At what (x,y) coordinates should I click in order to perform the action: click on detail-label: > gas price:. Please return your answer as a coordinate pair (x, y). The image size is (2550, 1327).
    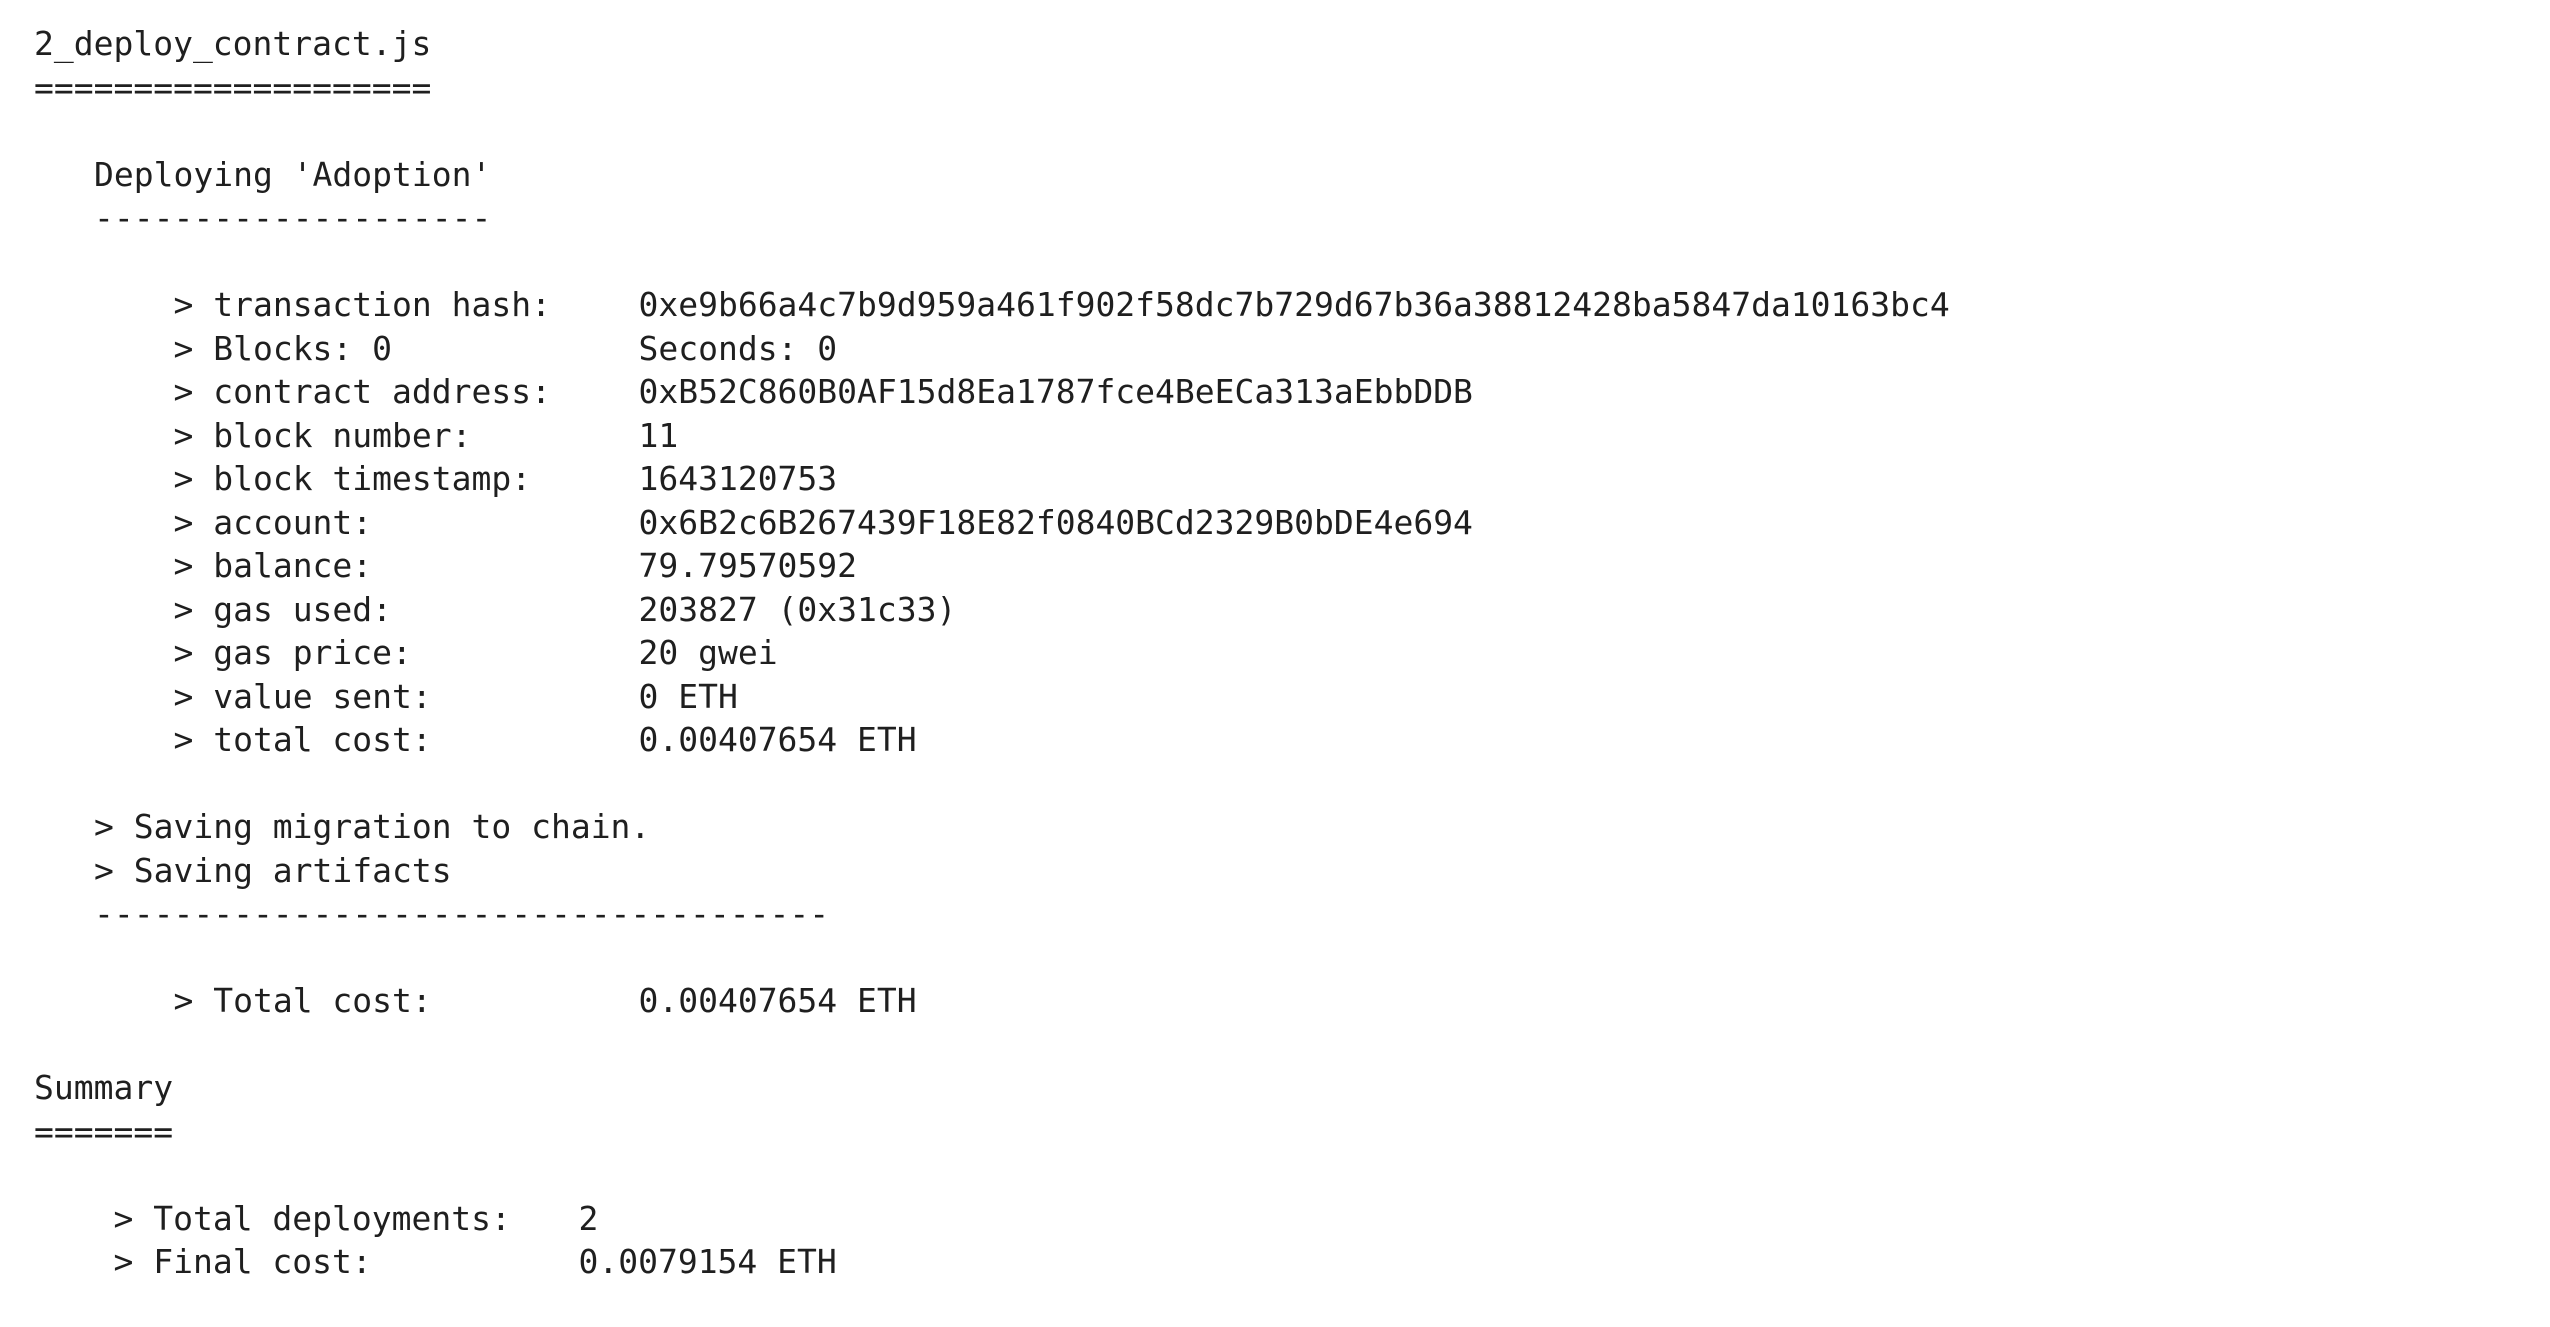
    Looking at the image, I should click on (292, 652).